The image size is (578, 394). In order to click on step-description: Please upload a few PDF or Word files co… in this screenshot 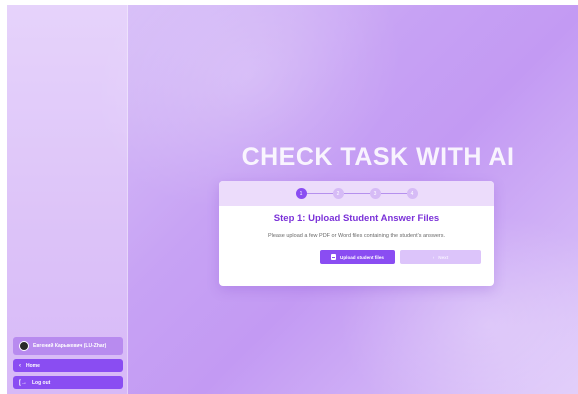, I will do `click(356, 236)`.